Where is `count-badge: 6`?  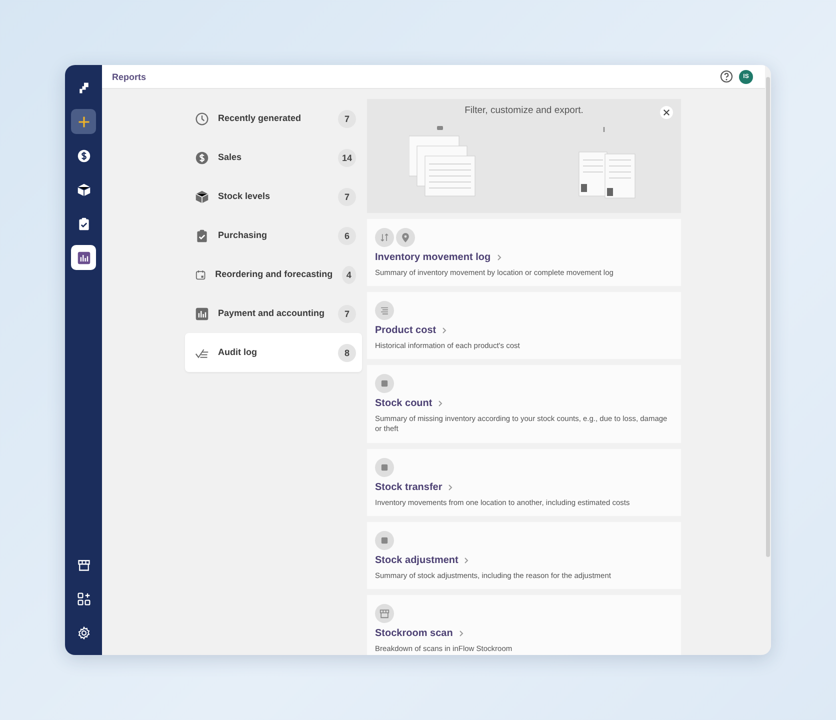 count-badge: 6 is located at coordinates (347, 235).